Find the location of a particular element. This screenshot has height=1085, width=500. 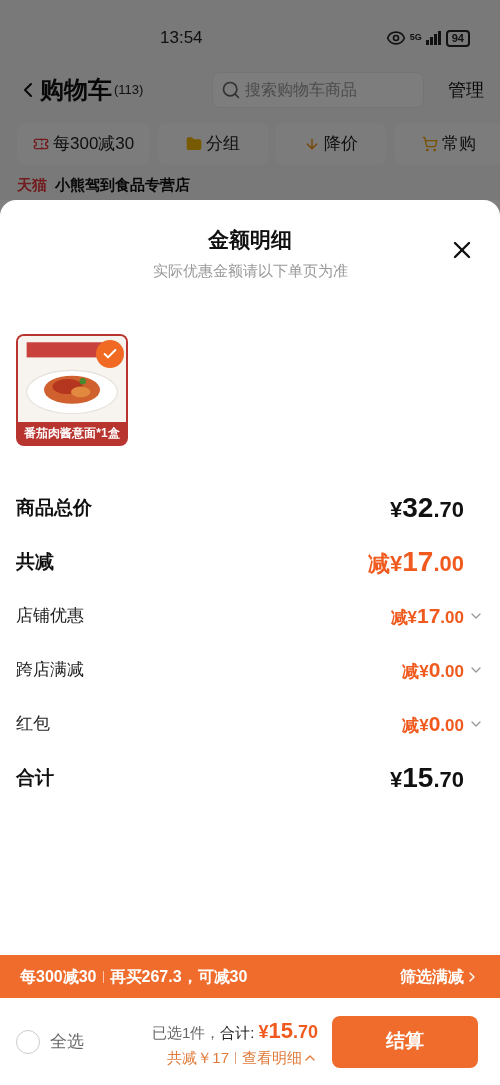

status-time: 13:54 is located at coordinates (181, 38).